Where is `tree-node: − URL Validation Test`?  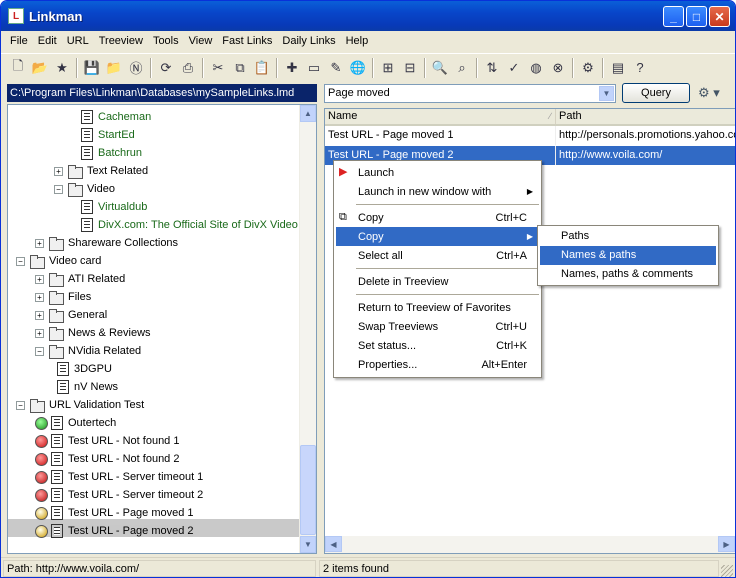 tree-node: − URL Validation Test is located at coordinates (80, 405).